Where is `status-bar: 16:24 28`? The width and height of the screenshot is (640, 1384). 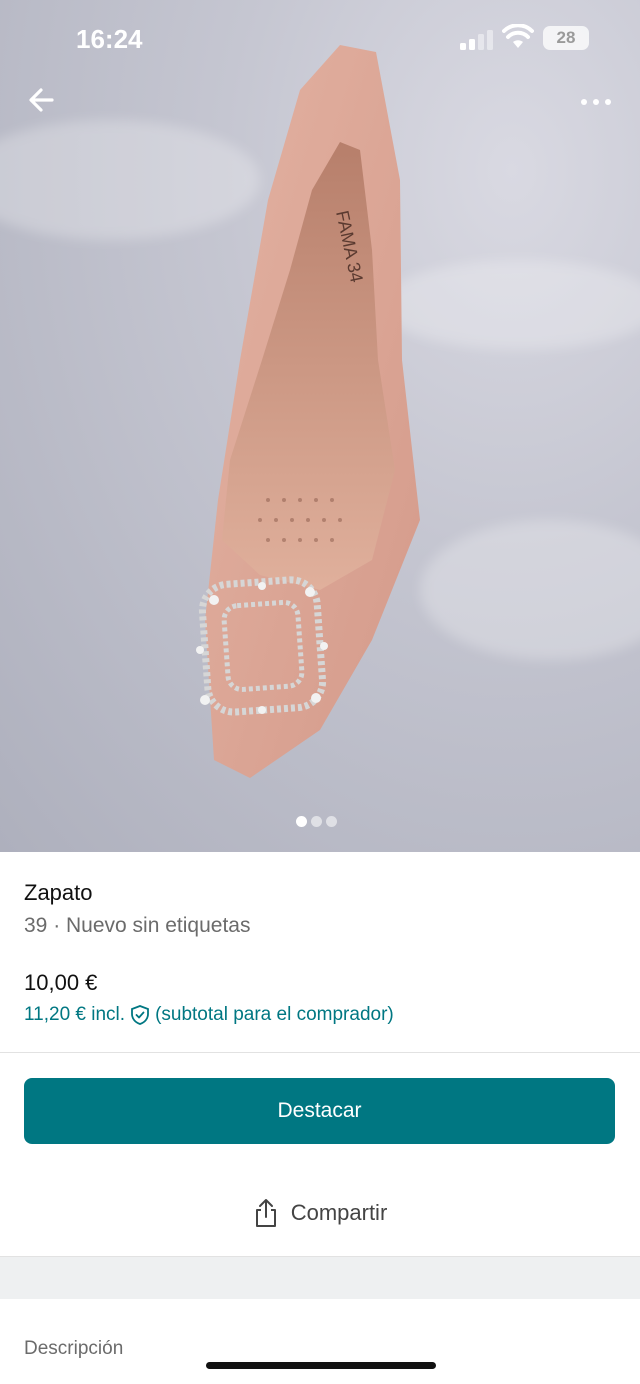
status-bar: 16:24 28 is located at coordinates (320, 35).